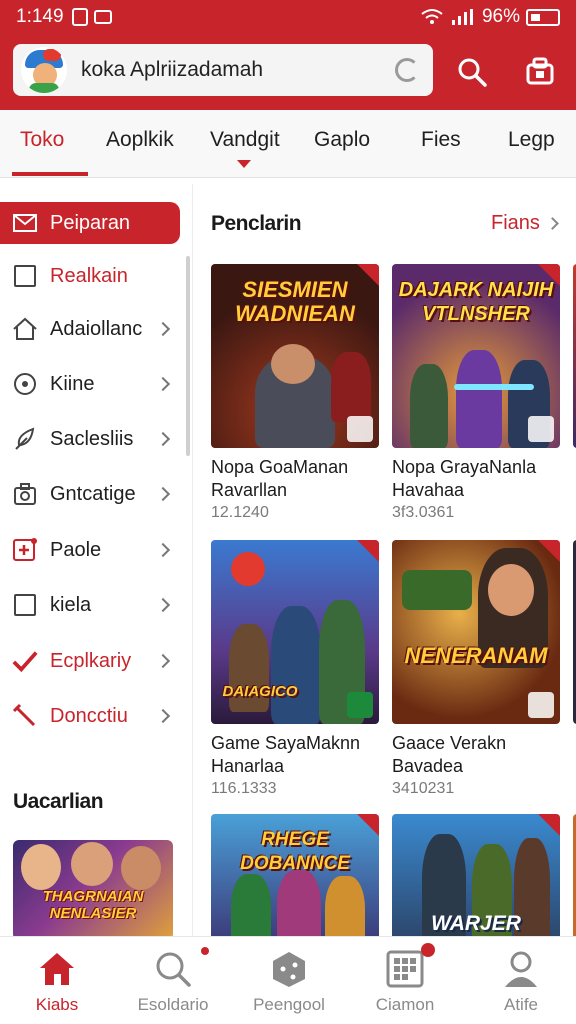 The image size is (576, 1024). What do you see at coordinates (521, 983) in the screenshot?
I see `nav-atife: Atife` at bounding box center [521, 983].